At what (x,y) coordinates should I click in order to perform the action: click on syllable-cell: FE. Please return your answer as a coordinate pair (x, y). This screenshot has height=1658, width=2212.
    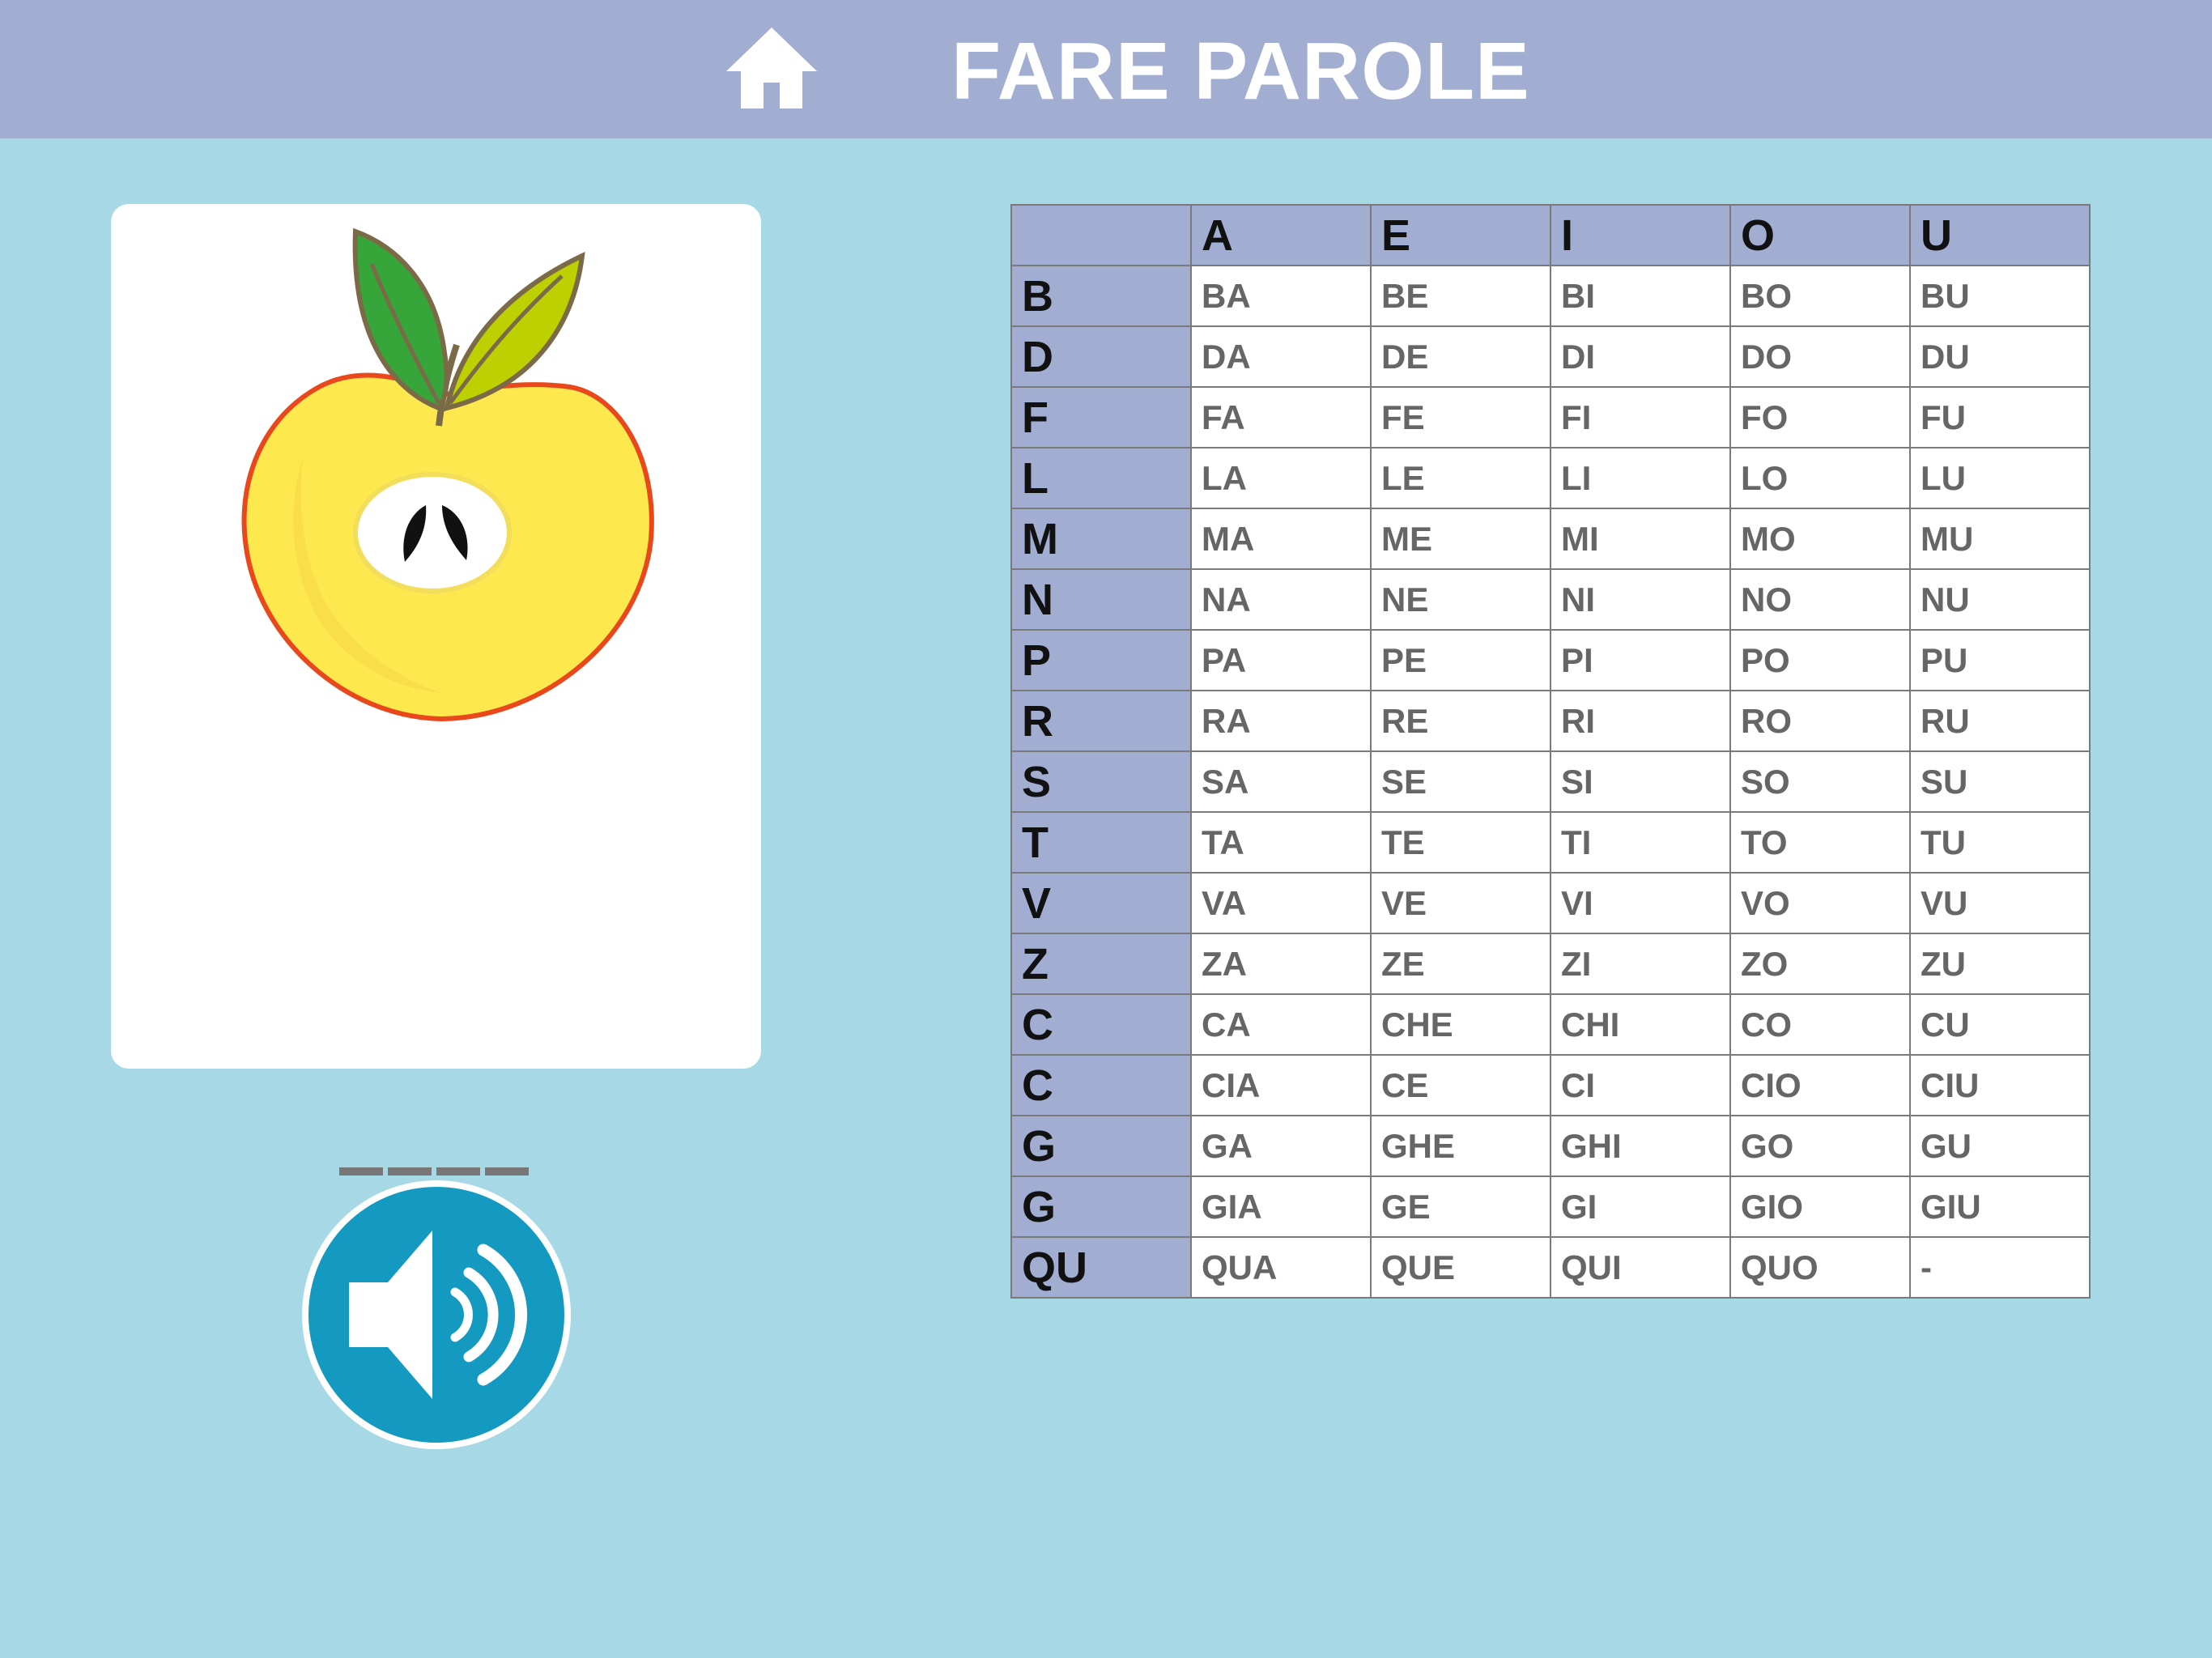
    Looking at the image, I should click on (1461, 417).